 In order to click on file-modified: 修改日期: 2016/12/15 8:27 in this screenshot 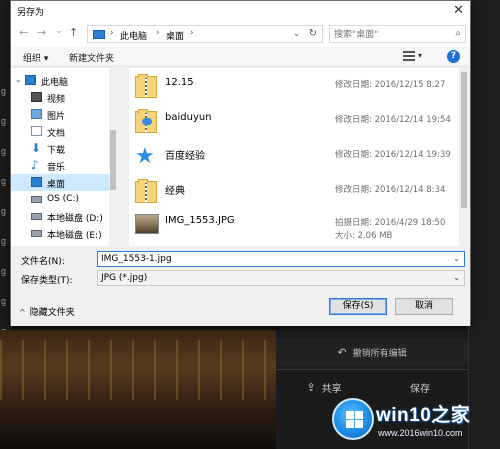, I will do `click(390, 85)`.